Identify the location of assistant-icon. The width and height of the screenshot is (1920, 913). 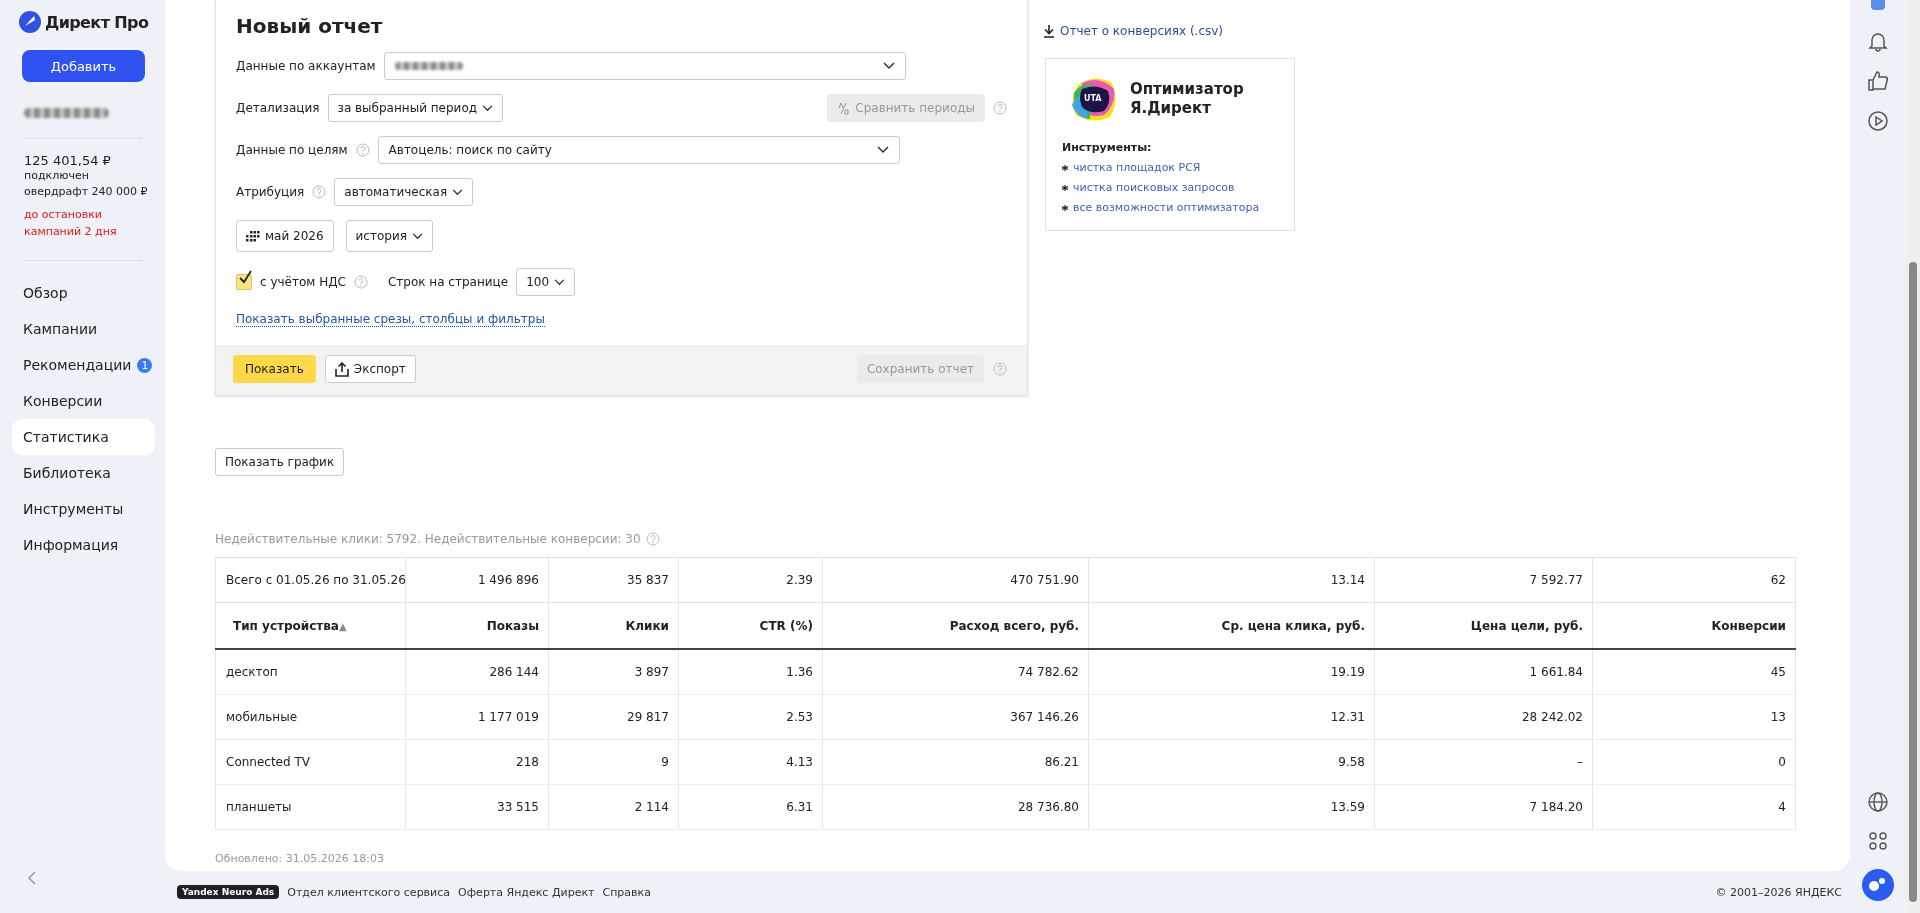
(1878, 885).